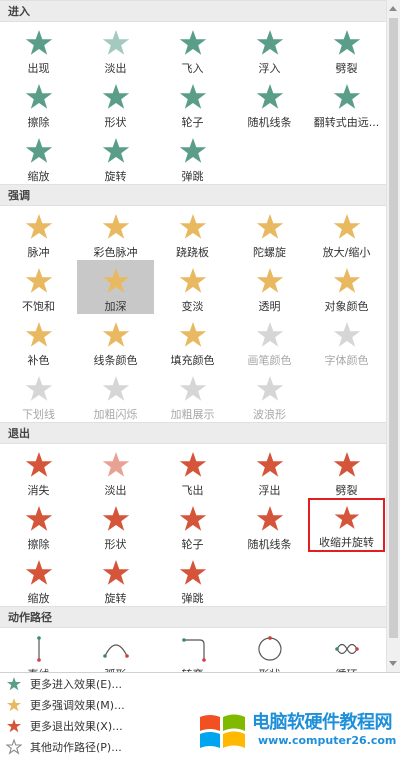  I want to click on section-header: 退出, so click(193, 433).